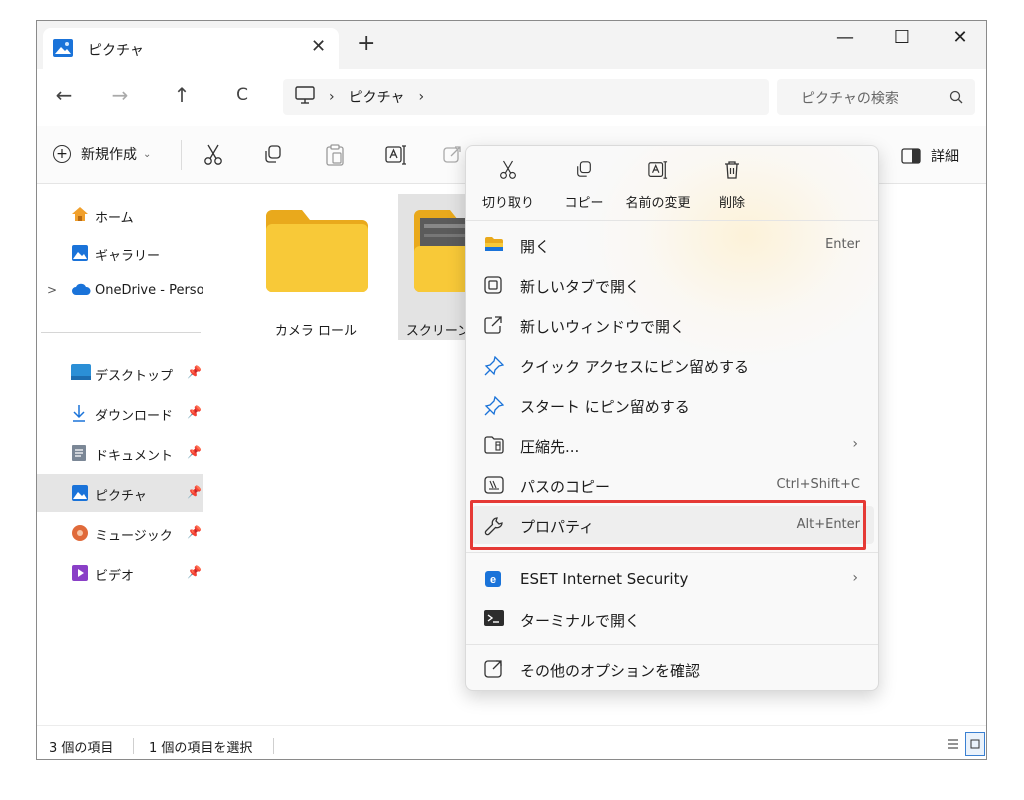 This screenshot has width=1024, height=800. I want to click on nav-divider, so click(121, 332).